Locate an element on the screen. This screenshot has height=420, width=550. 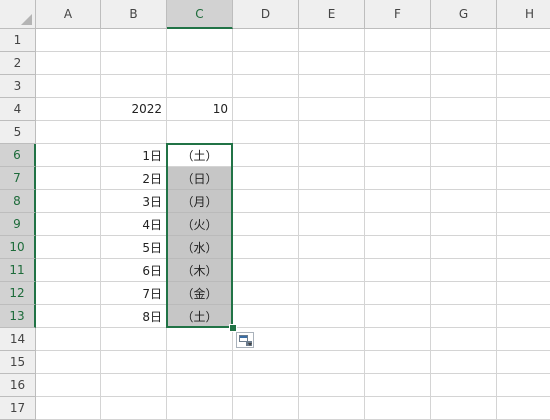
cell-b16 is located at coordinates (134, 385).